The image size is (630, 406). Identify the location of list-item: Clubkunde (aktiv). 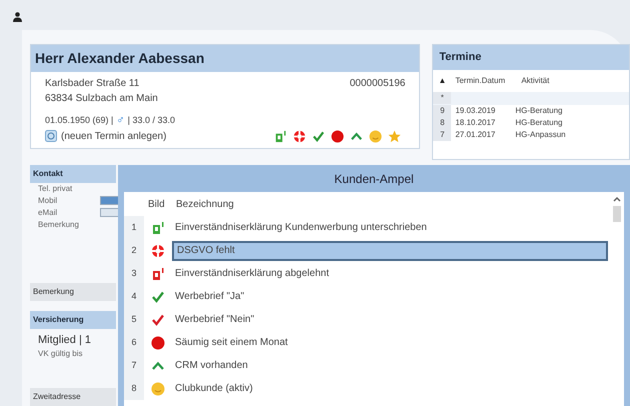
(390, 388).